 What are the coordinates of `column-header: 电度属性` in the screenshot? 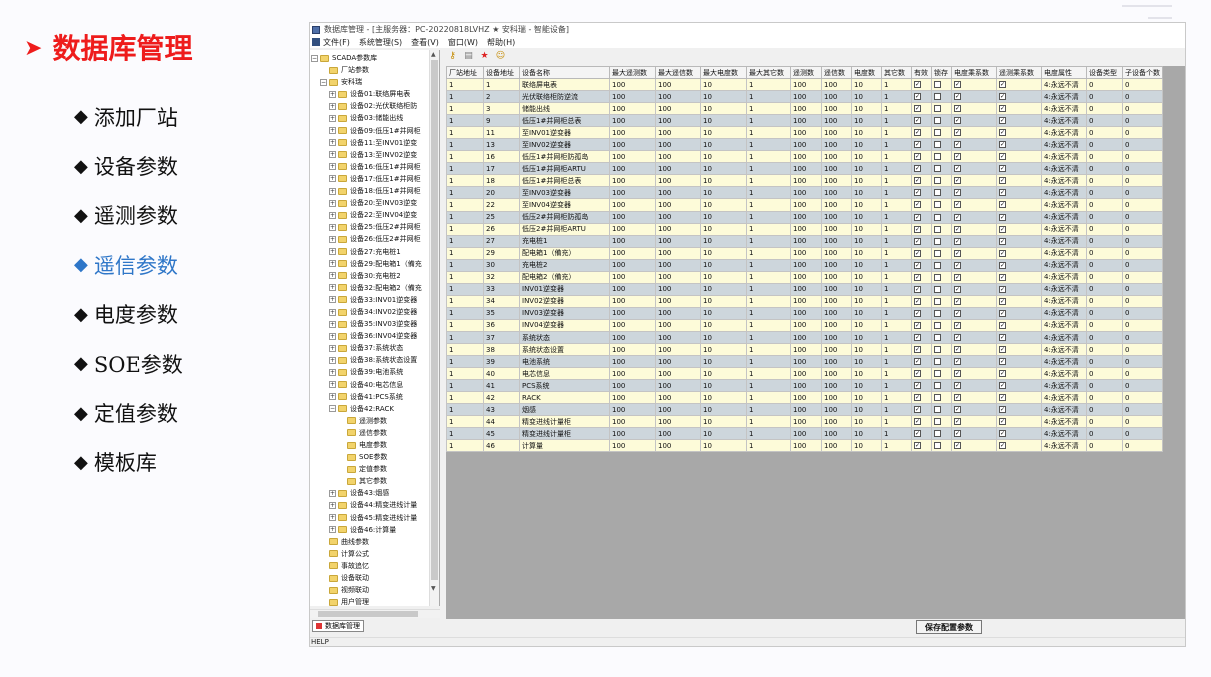 It's located at (1064, 72).